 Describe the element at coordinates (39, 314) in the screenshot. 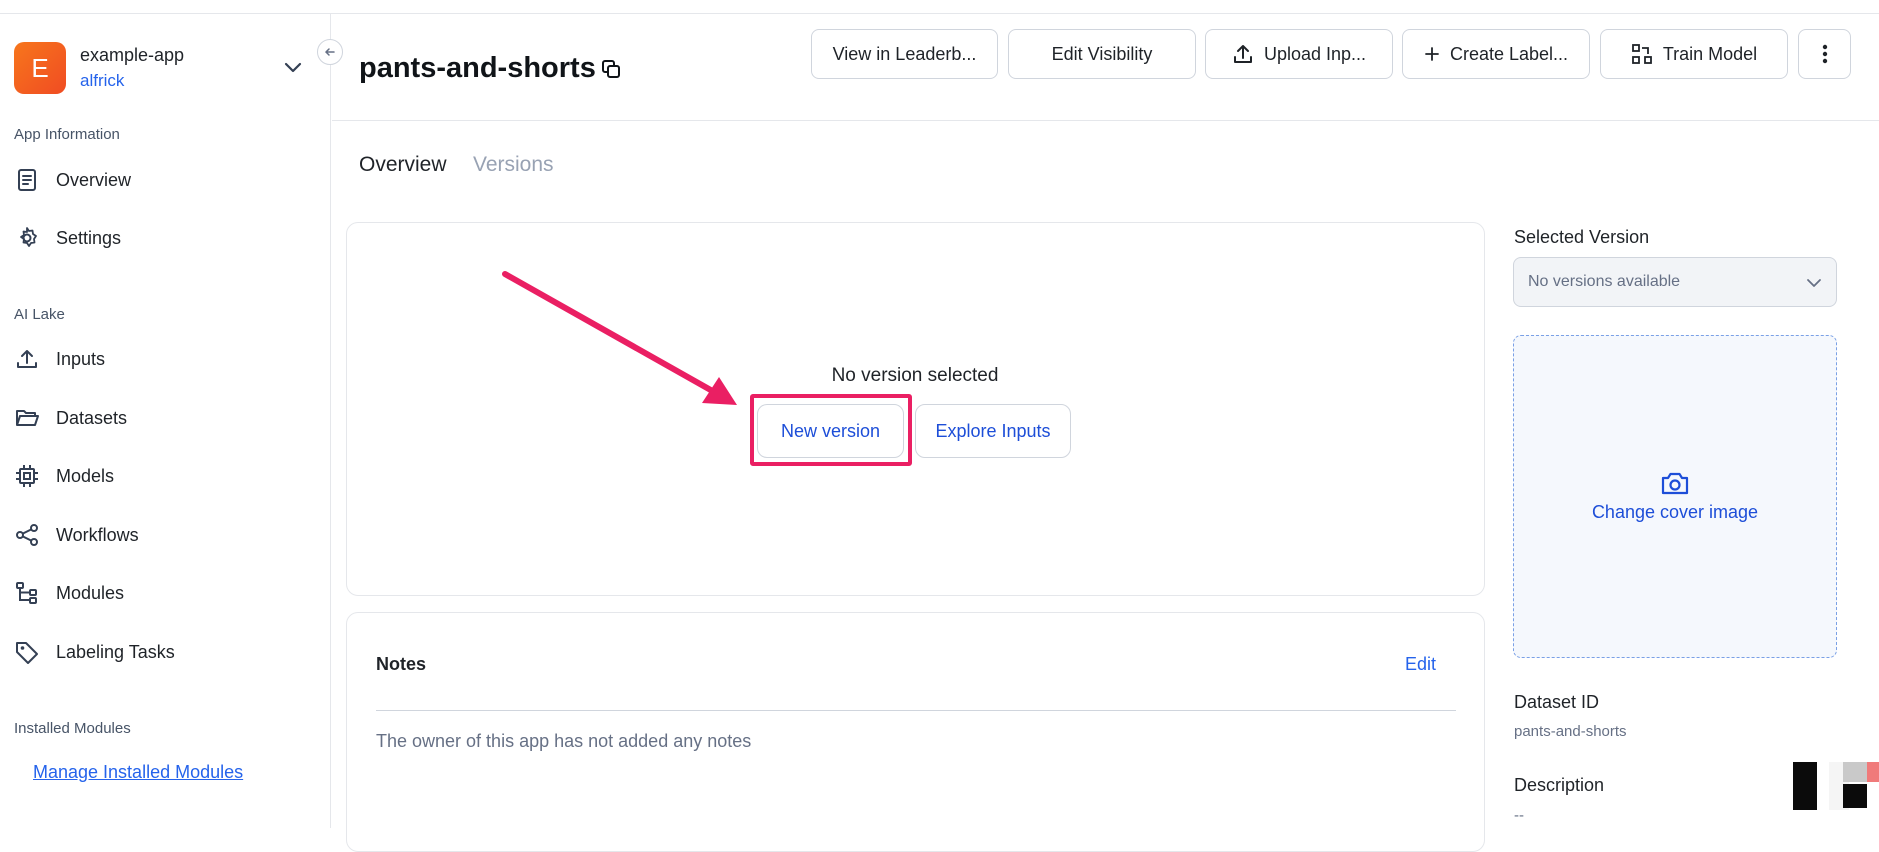

I see `section-title-ai-lake: AI Lake` at that location.